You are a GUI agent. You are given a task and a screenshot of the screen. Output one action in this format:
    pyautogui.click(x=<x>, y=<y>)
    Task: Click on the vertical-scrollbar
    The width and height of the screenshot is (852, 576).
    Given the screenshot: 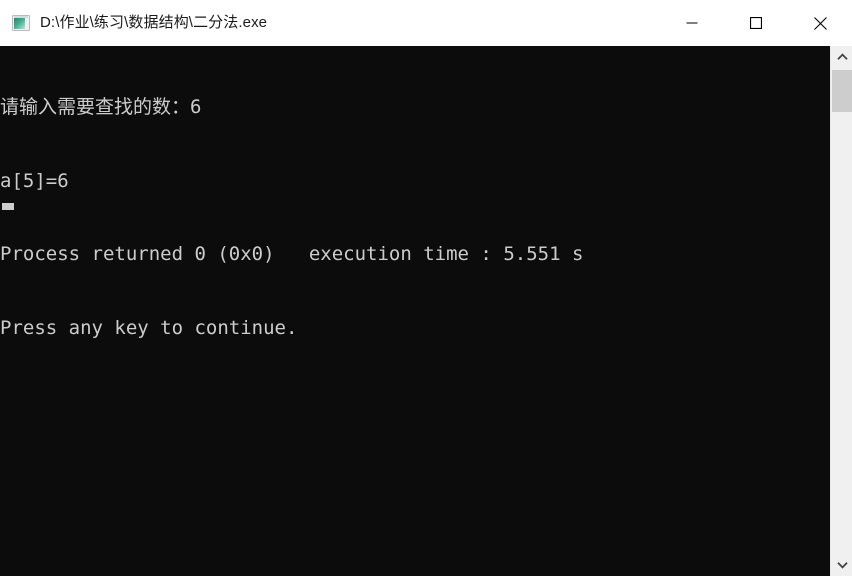 What is the action you would take?
    pyautogui.click(x=841, y=311)
    